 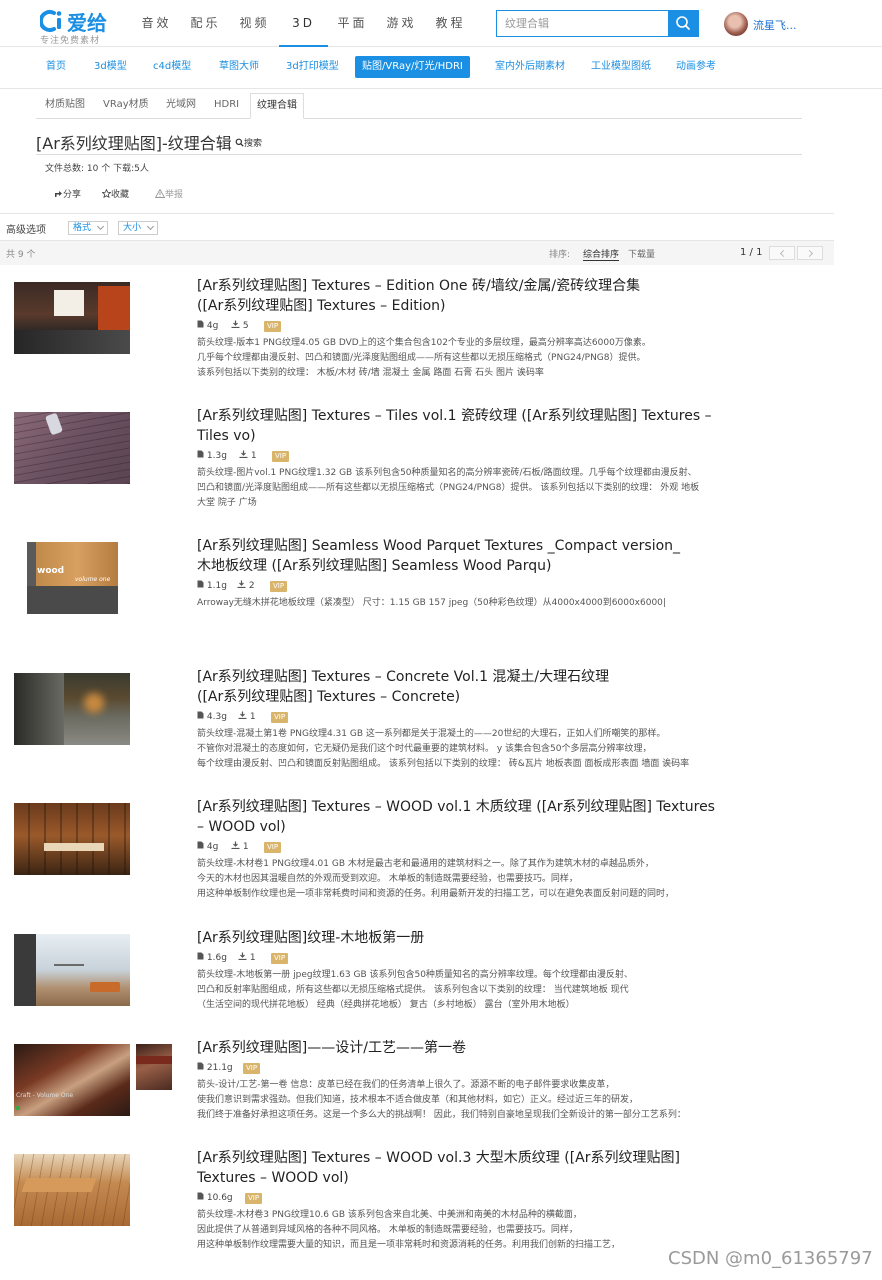 I want to click on site-logo: 爱给 专注免费素材, so click(x=80, y=26).